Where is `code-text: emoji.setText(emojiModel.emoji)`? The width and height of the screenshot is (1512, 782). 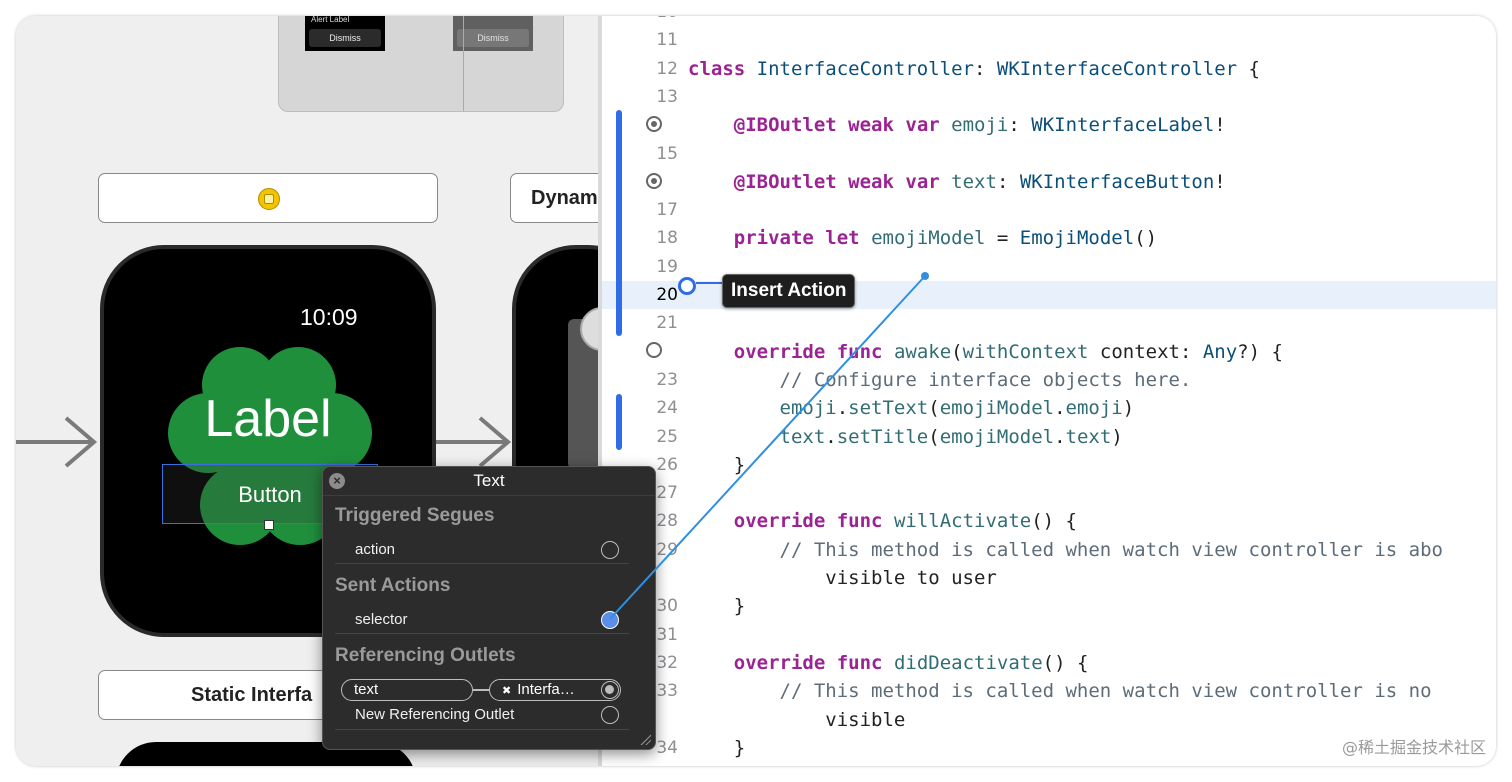 code-text: emoji.setText(emojiModel.emoji) is located at coordinates (957, 408).